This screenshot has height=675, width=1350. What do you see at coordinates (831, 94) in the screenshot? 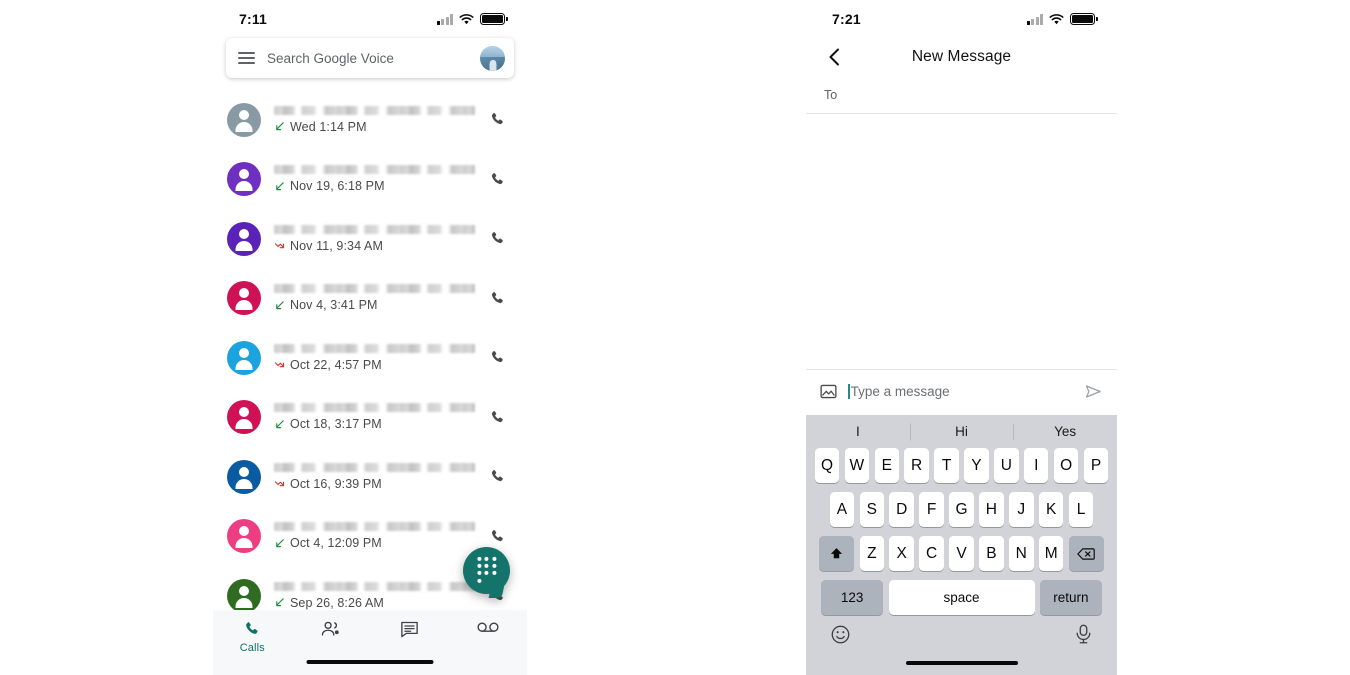
I see `to-label: To` at bounding box center [831, 94].